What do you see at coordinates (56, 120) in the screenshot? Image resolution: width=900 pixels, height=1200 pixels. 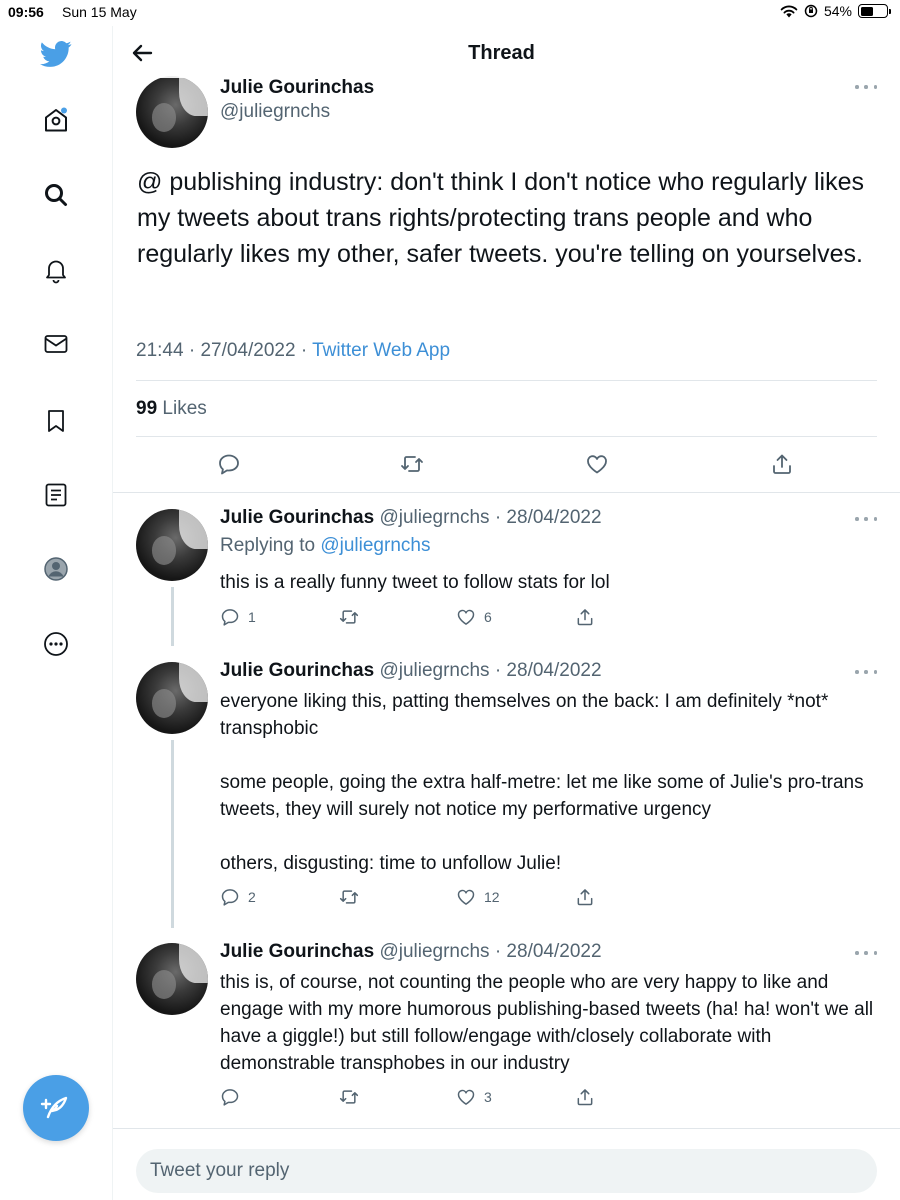 I see `sidebar-item-home` at bounding box center [56, 120].